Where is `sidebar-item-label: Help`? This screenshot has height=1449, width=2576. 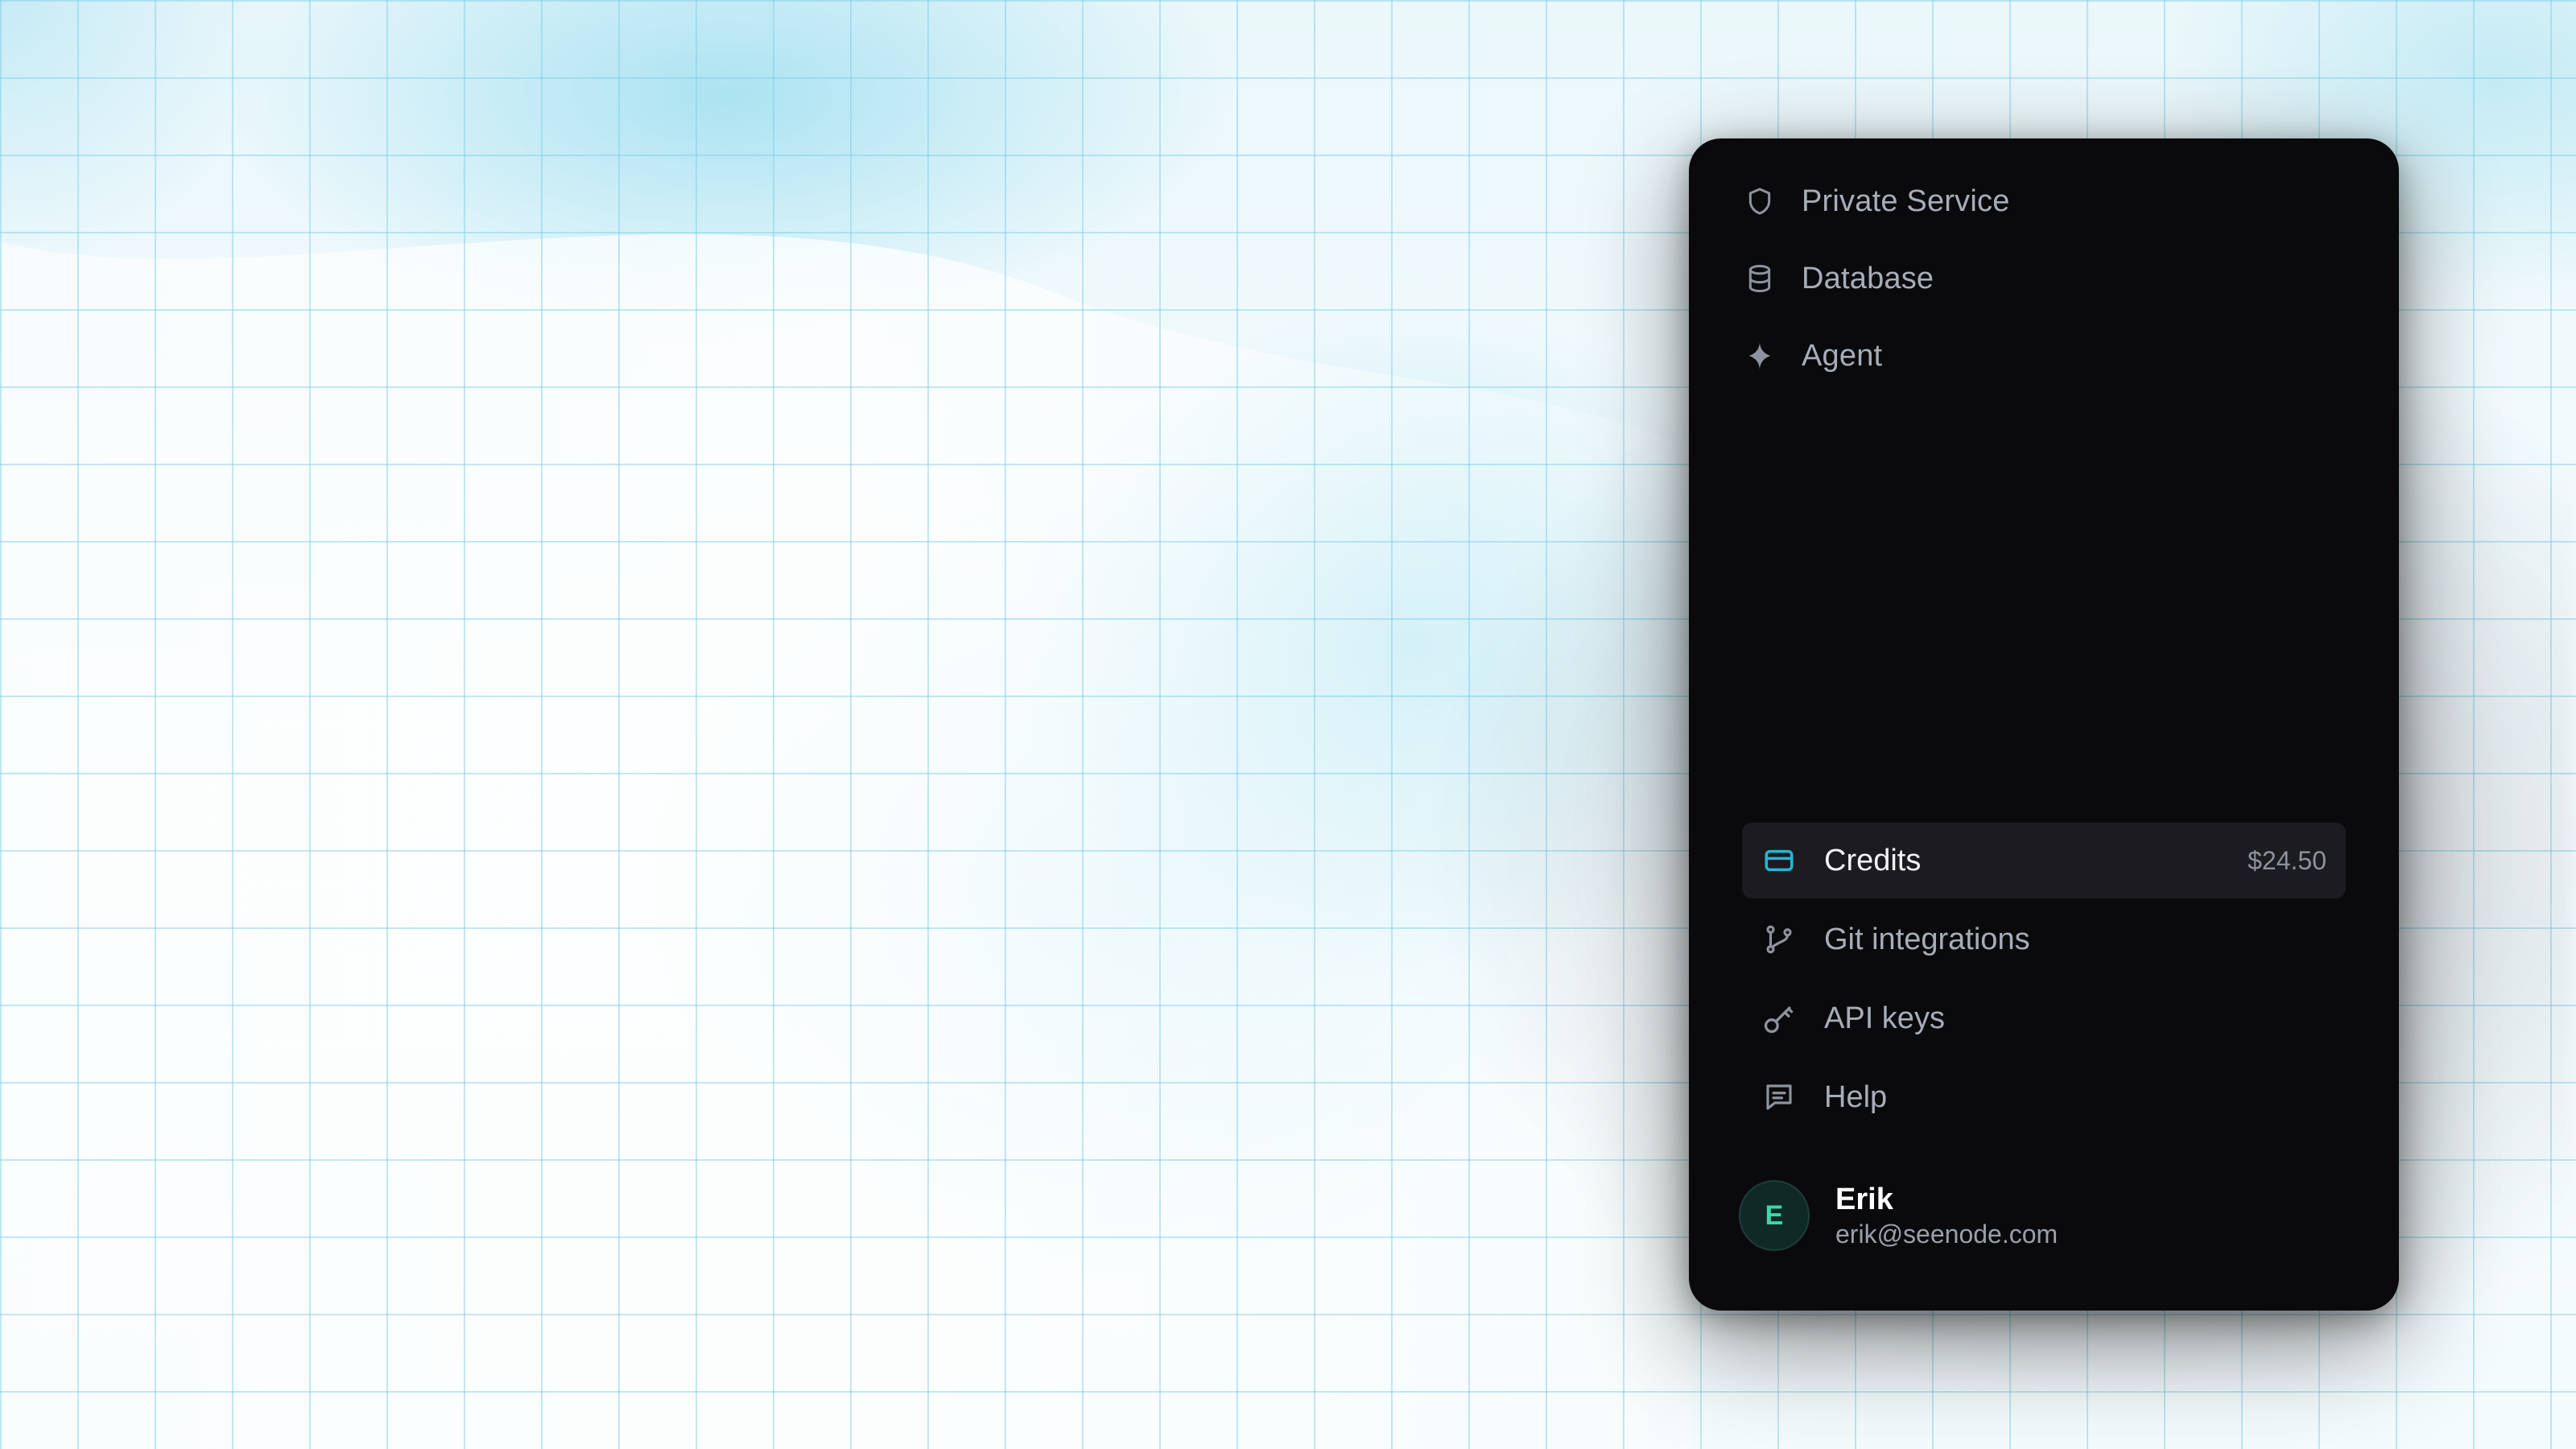 sidebar-item-label: Help is located at coordinates (1856, 1097).